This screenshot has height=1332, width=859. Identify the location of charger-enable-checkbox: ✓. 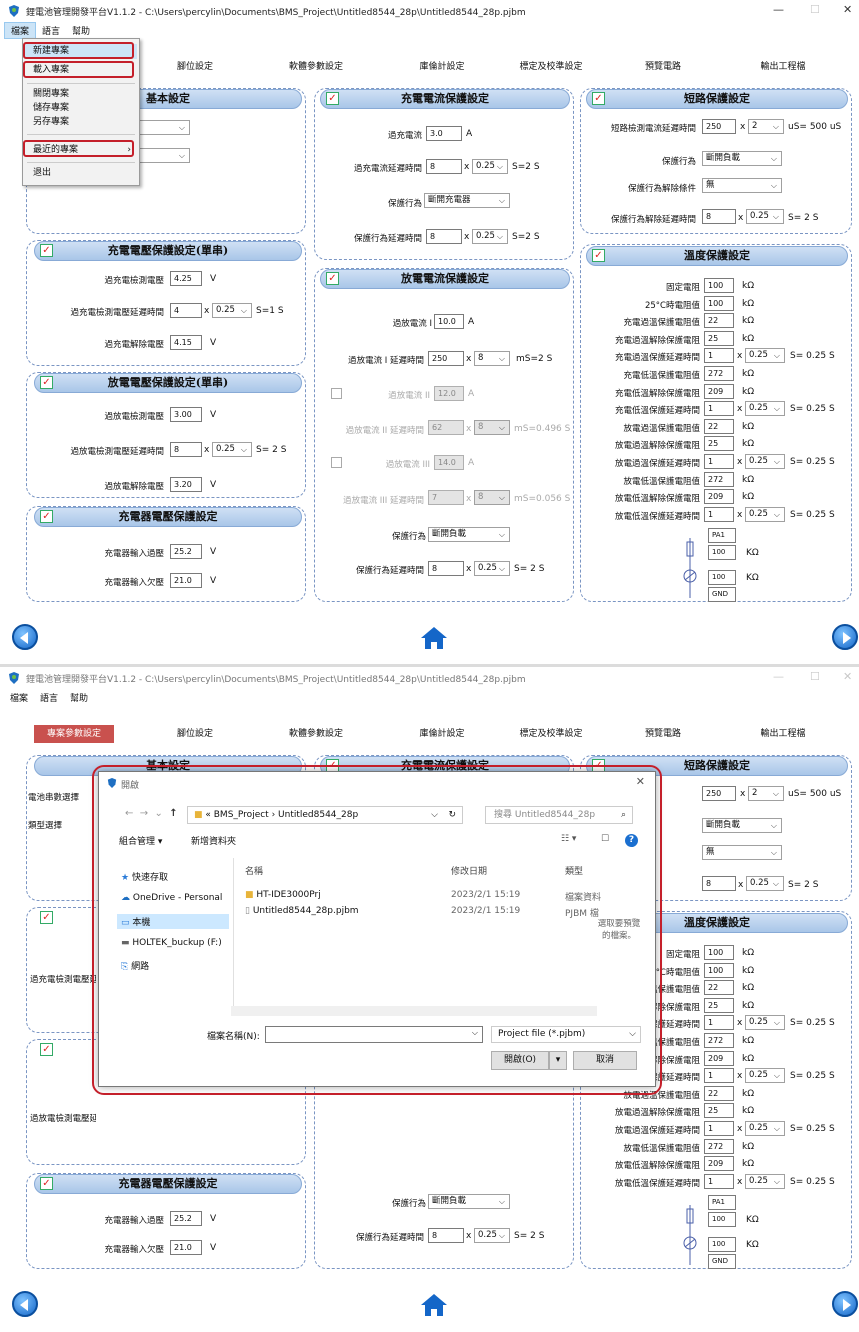
(46, 516).